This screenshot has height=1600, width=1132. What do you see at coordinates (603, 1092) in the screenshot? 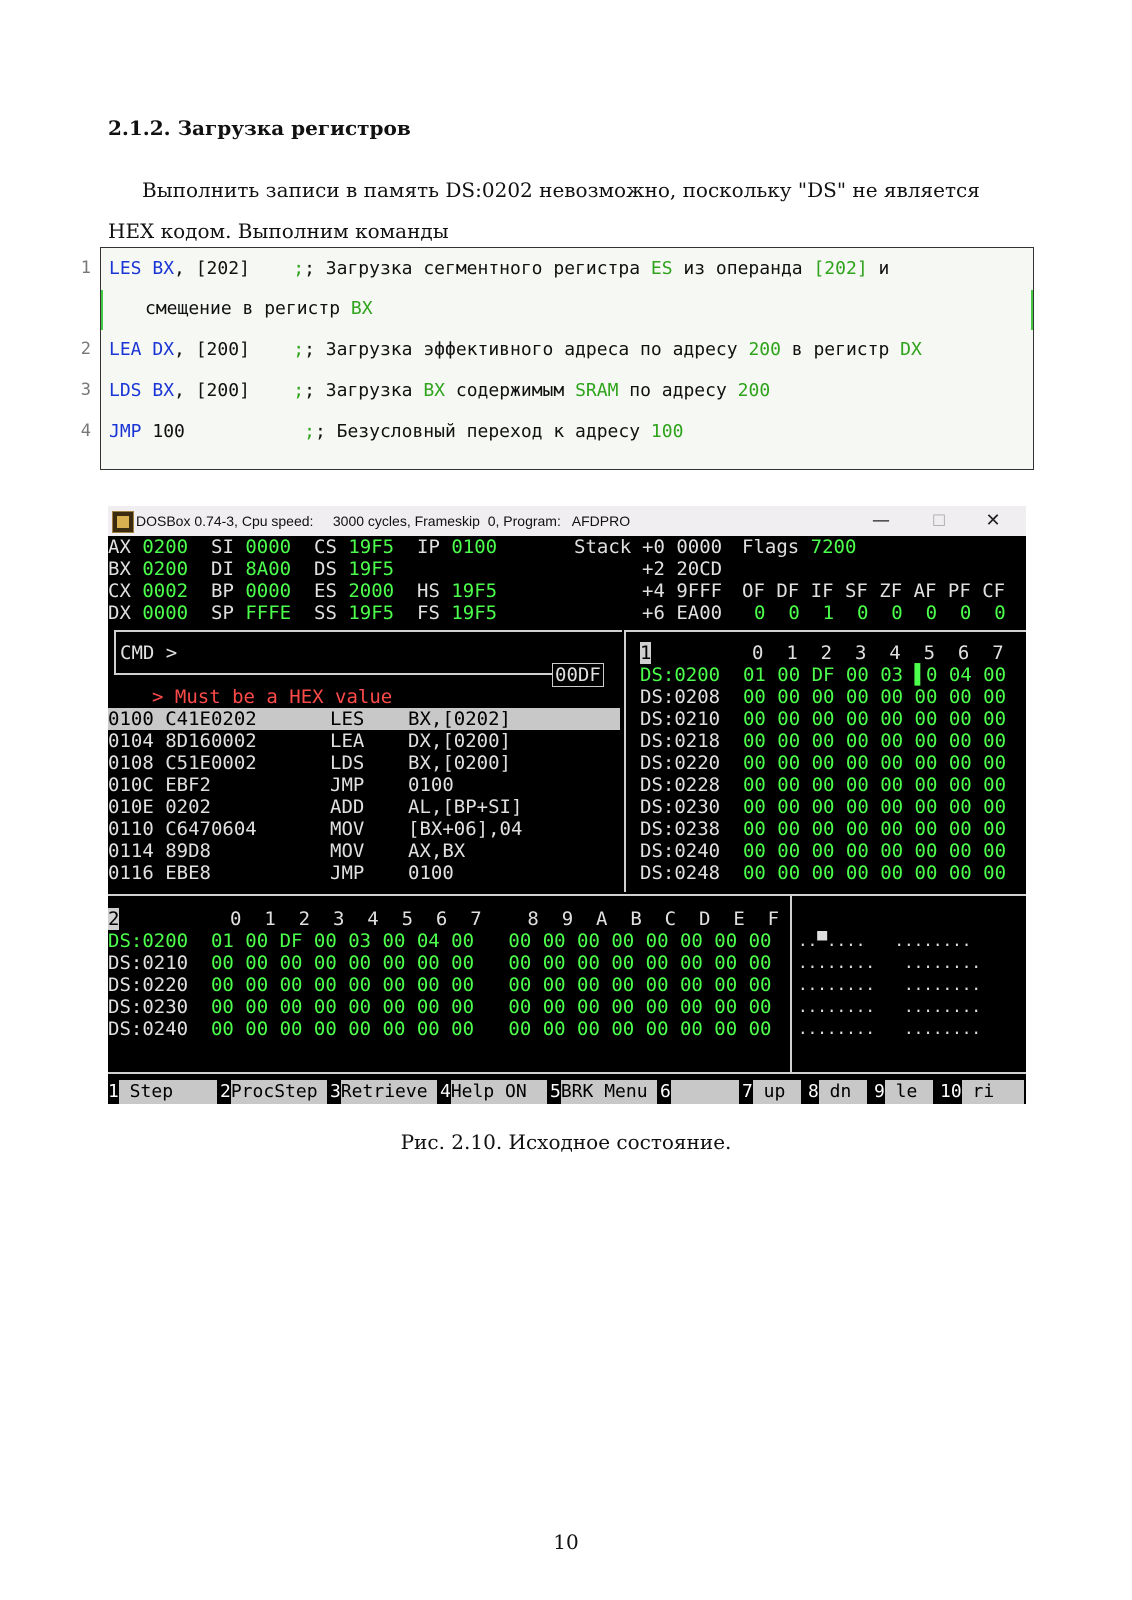
I see `fkey-brk-menu: 5BRK Menu` at bounding box center [603, 1092].